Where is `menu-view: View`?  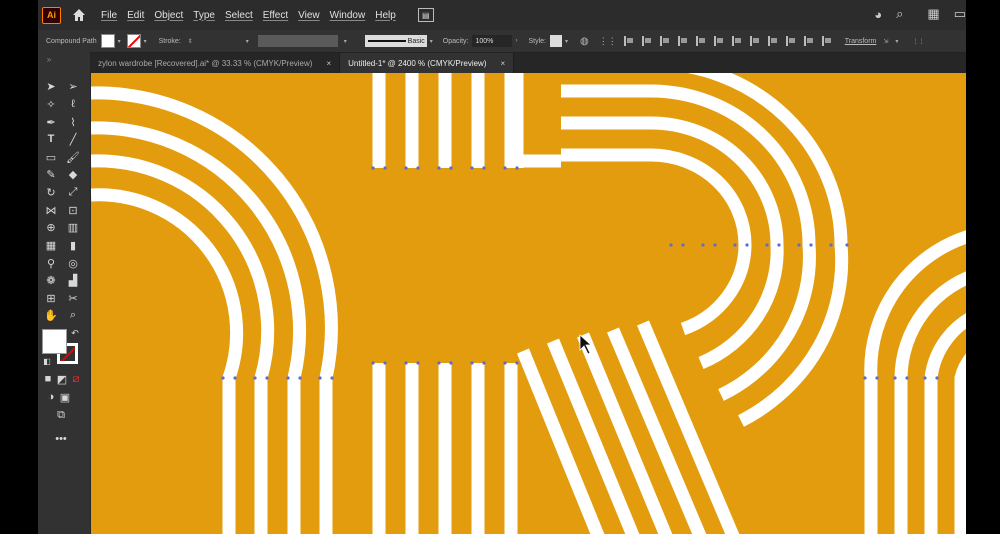
menu-view: View is located at coordinates (309, 15).